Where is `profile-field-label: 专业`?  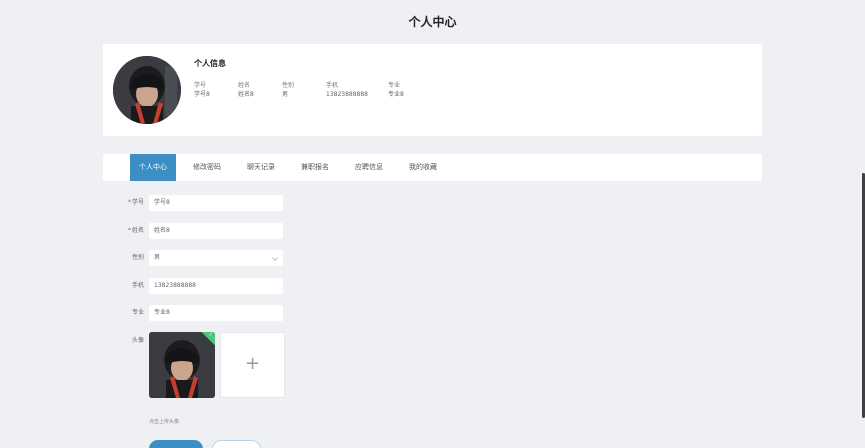 profile-field-label: 专业 is located at coordinates (394, 85).